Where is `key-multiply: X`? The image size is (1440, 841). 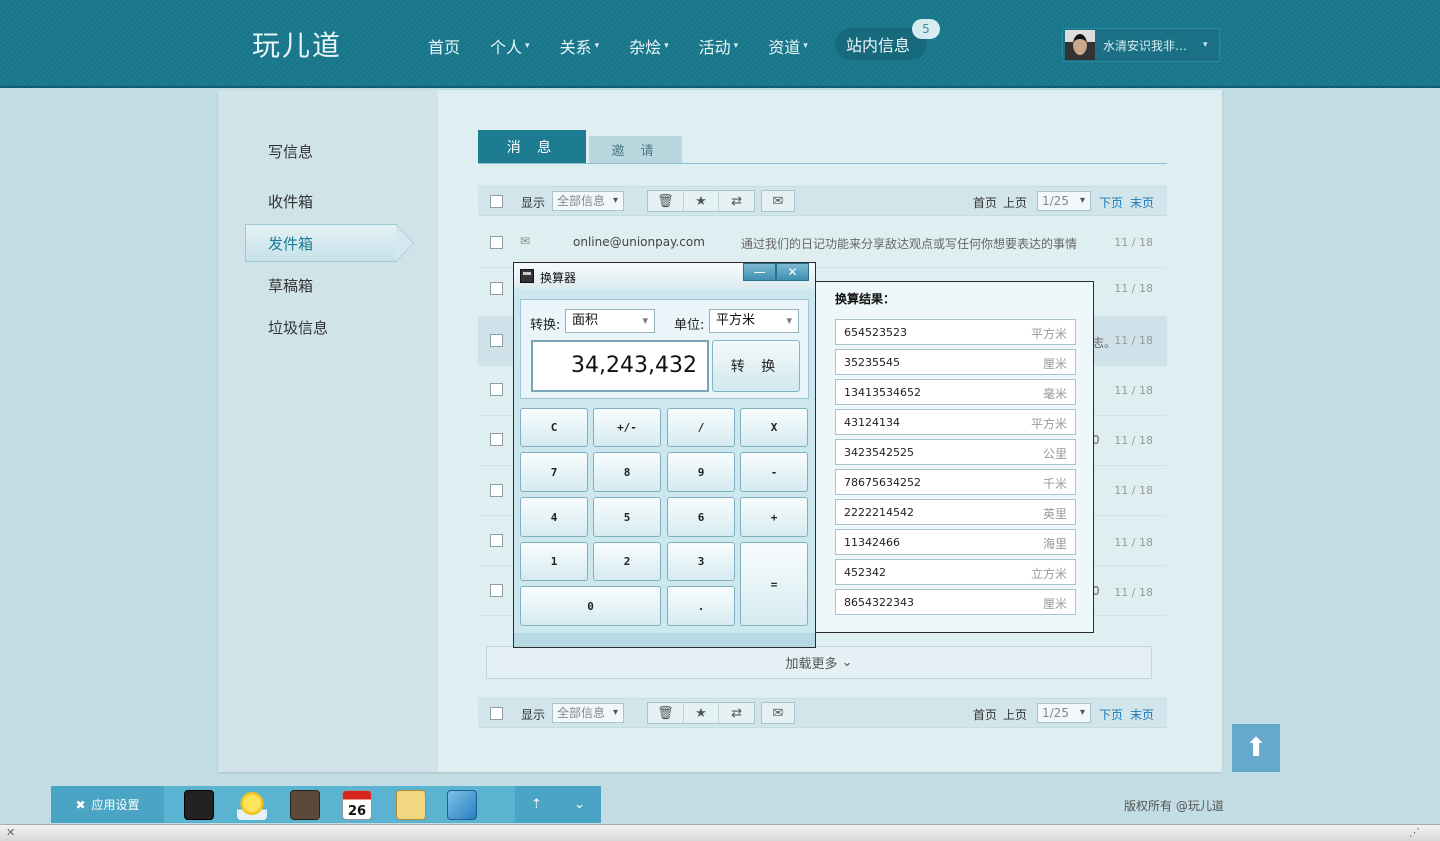
key-multiply: X is located at coordinates (774, 427).